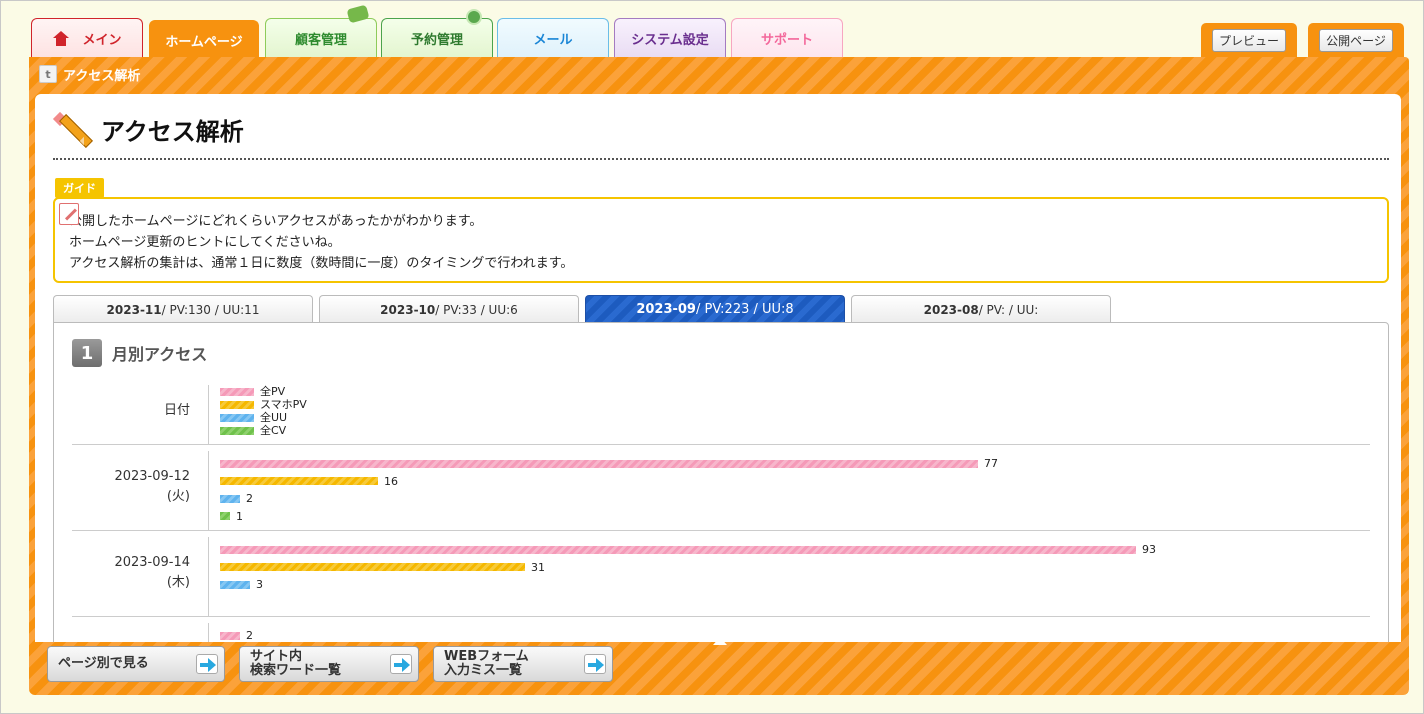 This screenshot has width=1424, height=714. Describe the element at coordinates (103, 663) in the screenshot. I see `button-label: ページ別で見る` at that location.